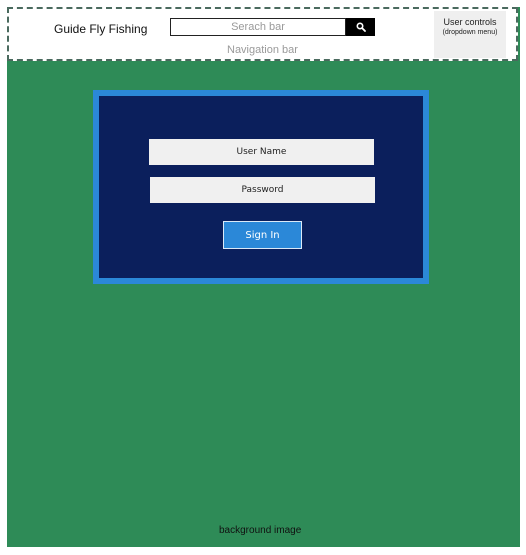  I want to click on user-controls-title: User controls, so click(470, 22).